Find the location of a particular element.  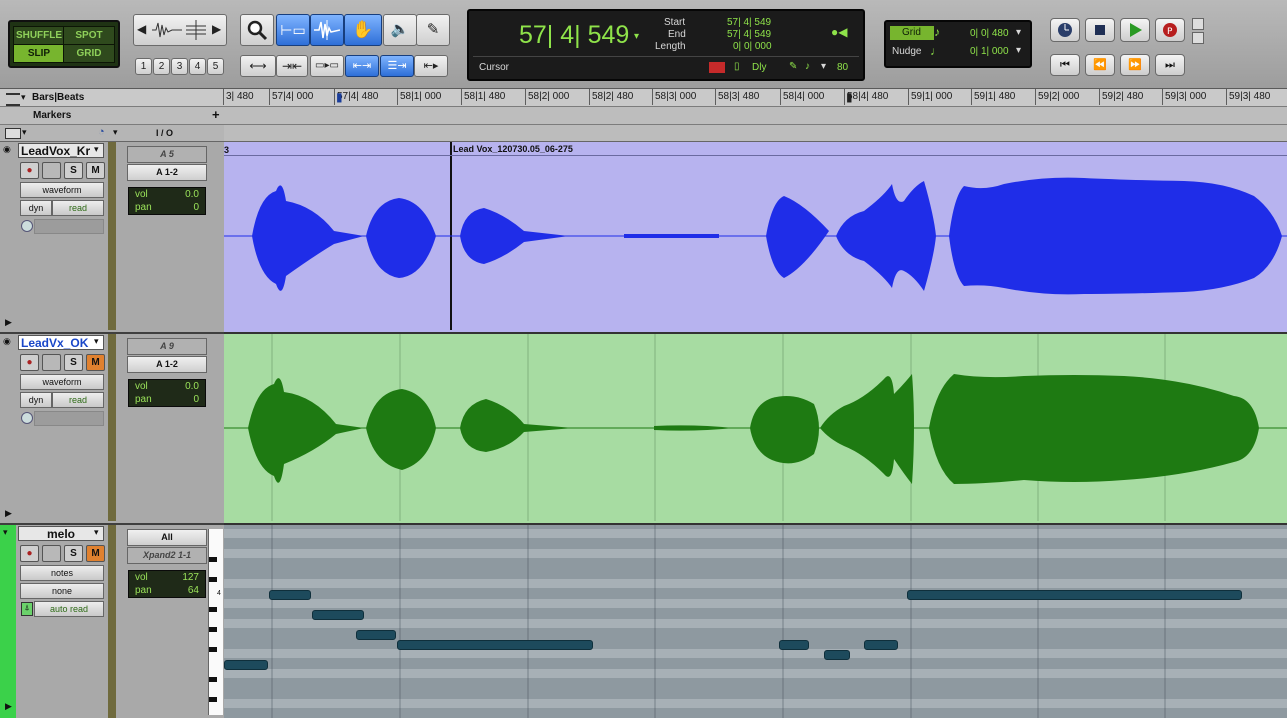

vol-pan-display: vol 0.0 pan 0 is located at coordinates (167, 201).